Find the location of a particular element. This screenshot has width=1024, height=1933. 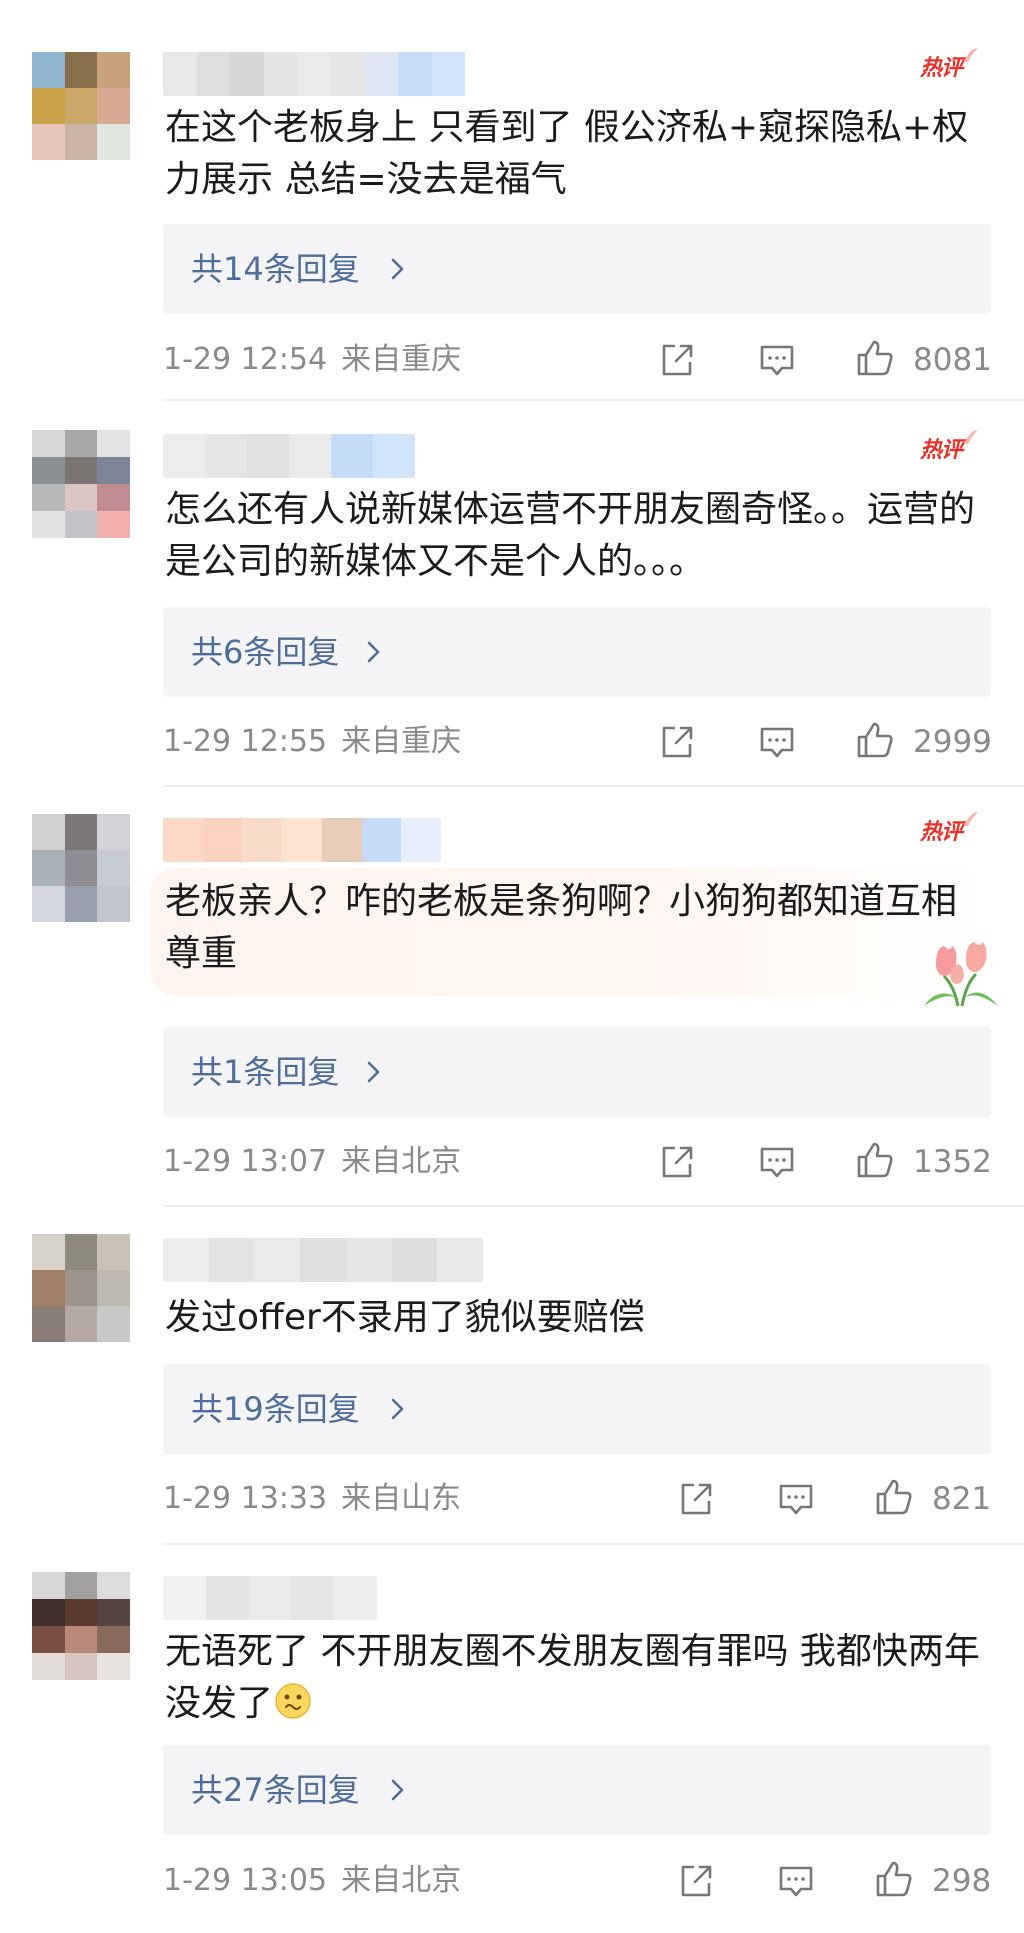

avatar is located at coordinates (81, 1626).